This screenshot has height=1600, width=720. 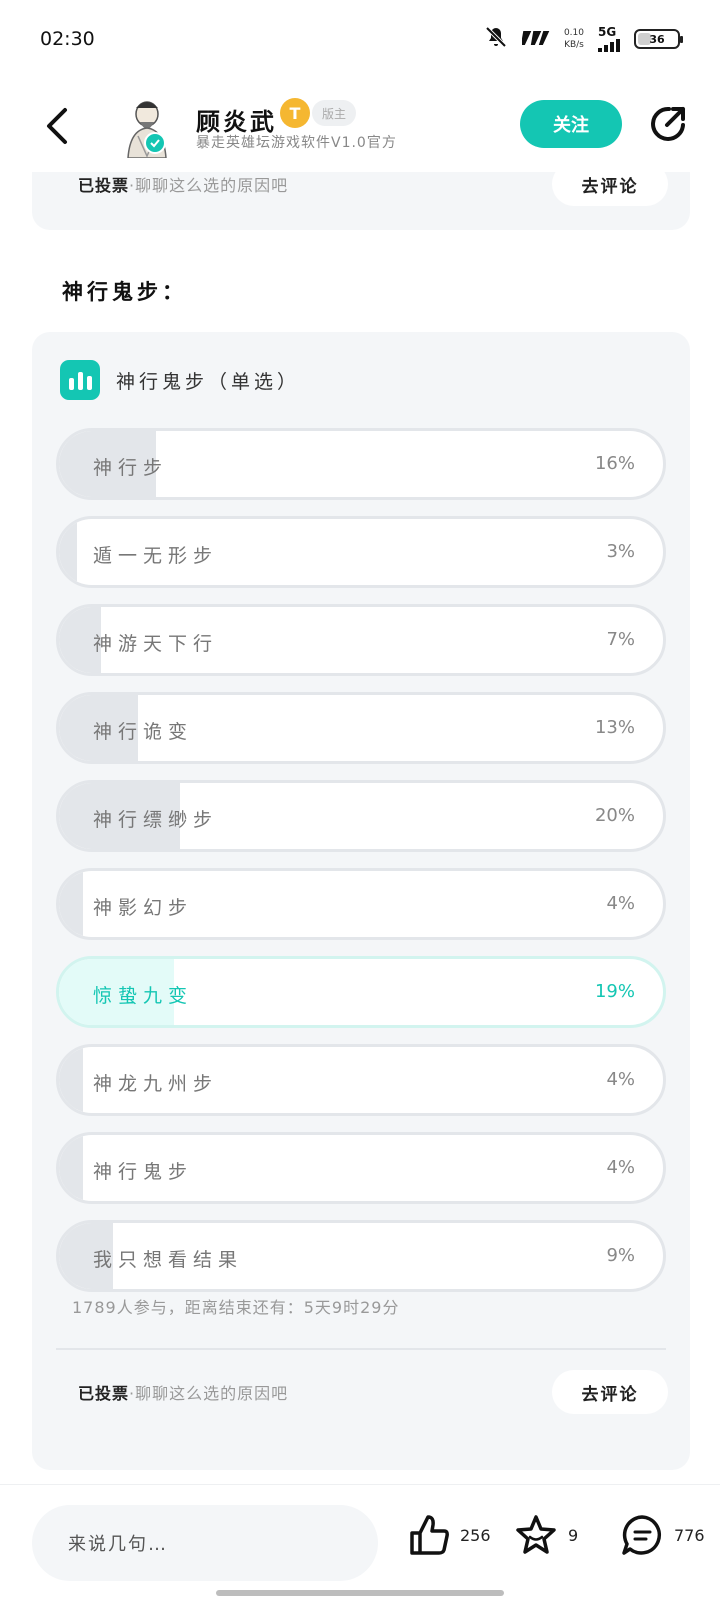 I want to click on share-icon, so click(x=668, y=123).